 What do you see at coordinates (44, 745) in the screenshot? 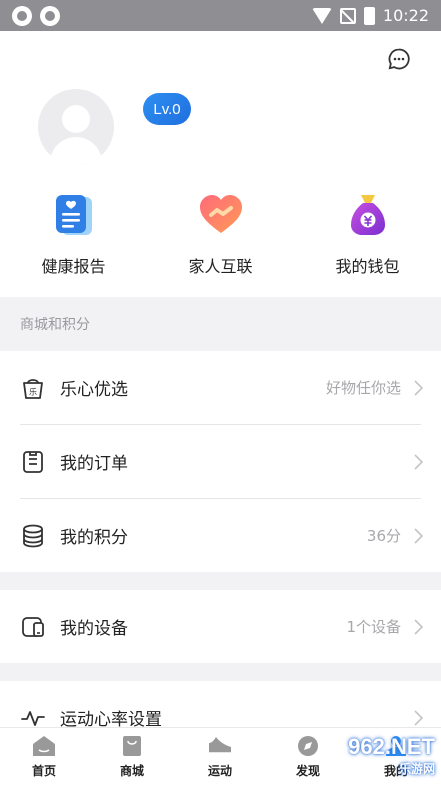
I see `home-icon` at bounding box center [44, 745].